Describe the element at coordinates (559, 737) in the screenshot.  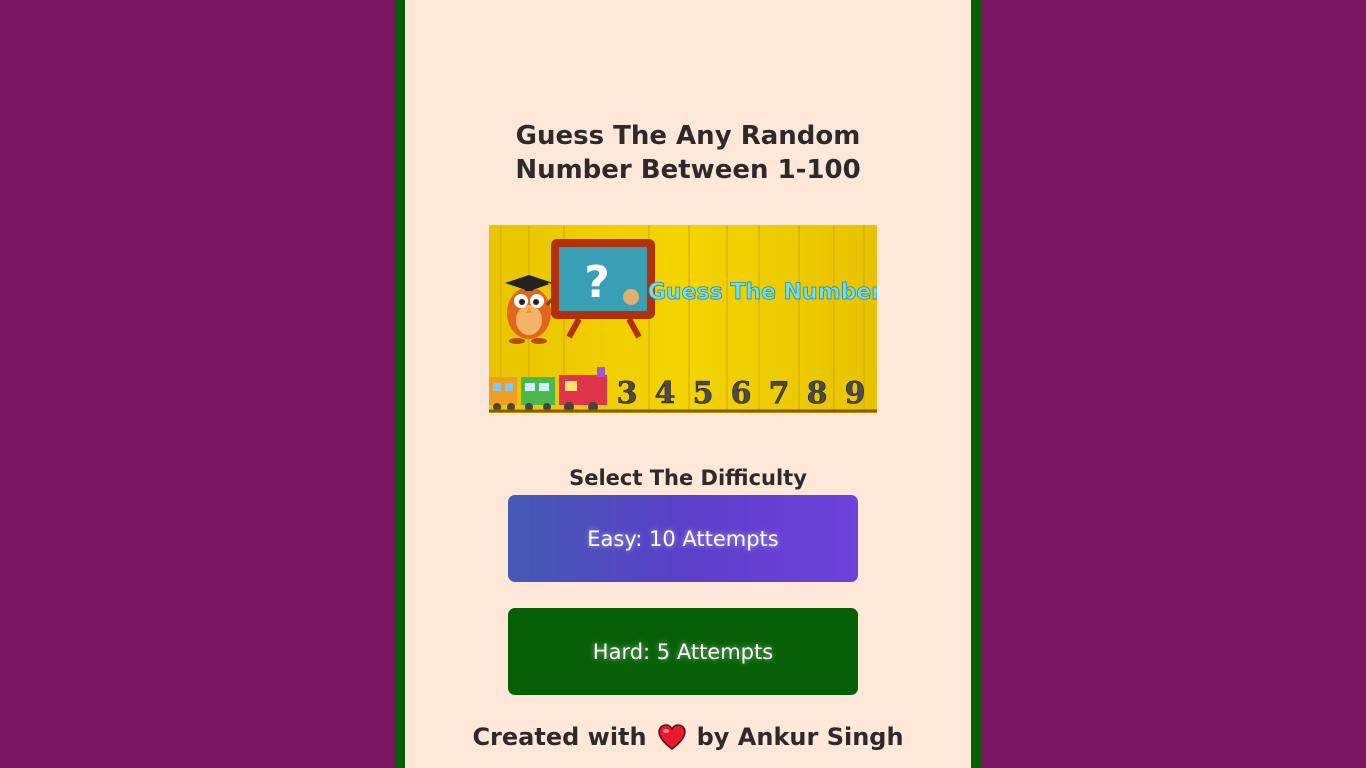
I see `footer-prefix: Created with` at that location.